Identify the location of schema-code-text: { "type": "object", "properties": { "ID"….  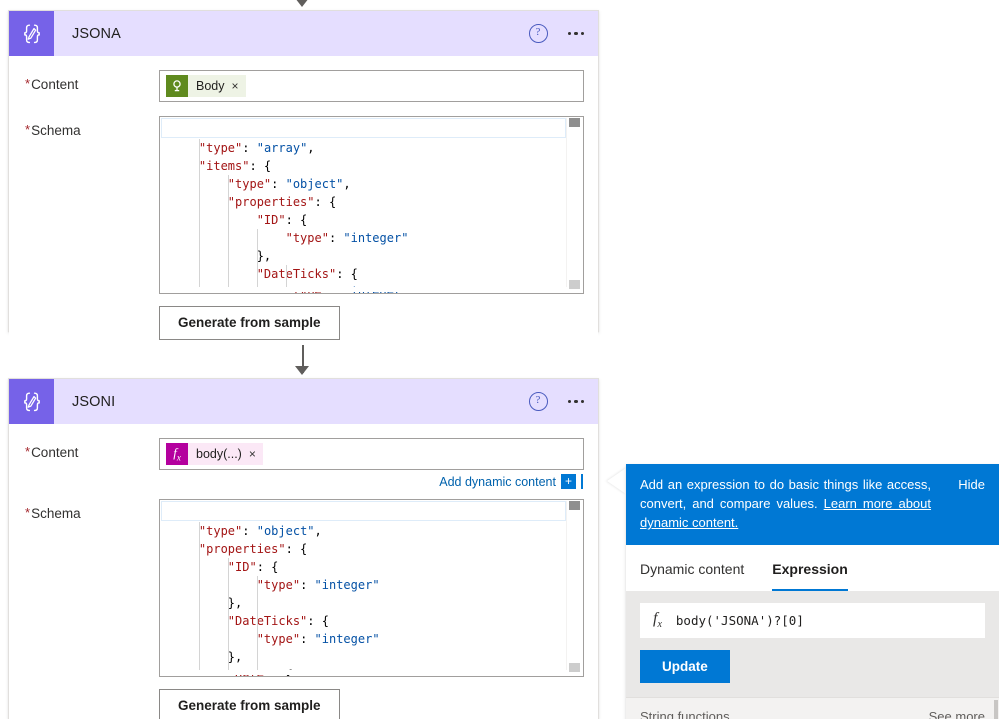
(275, 591).